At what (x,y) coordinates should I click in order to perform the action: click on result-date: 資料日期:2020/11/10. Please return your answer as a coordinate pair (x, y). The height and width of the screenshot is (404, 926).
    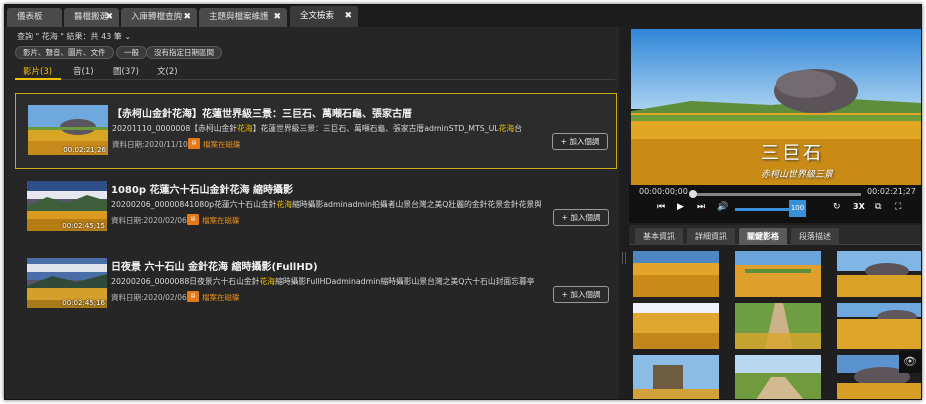
    Looking at the image, I should click on (150, 144).